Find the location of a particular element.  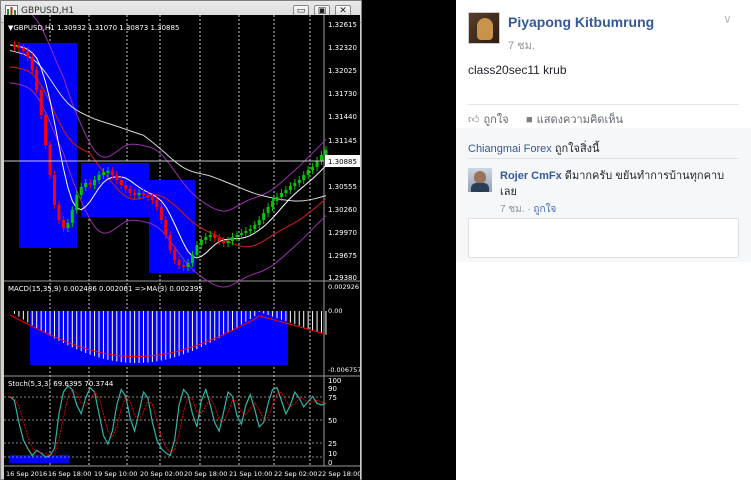

macd-tick: 0.002926 is located at coordinates (343, 287).